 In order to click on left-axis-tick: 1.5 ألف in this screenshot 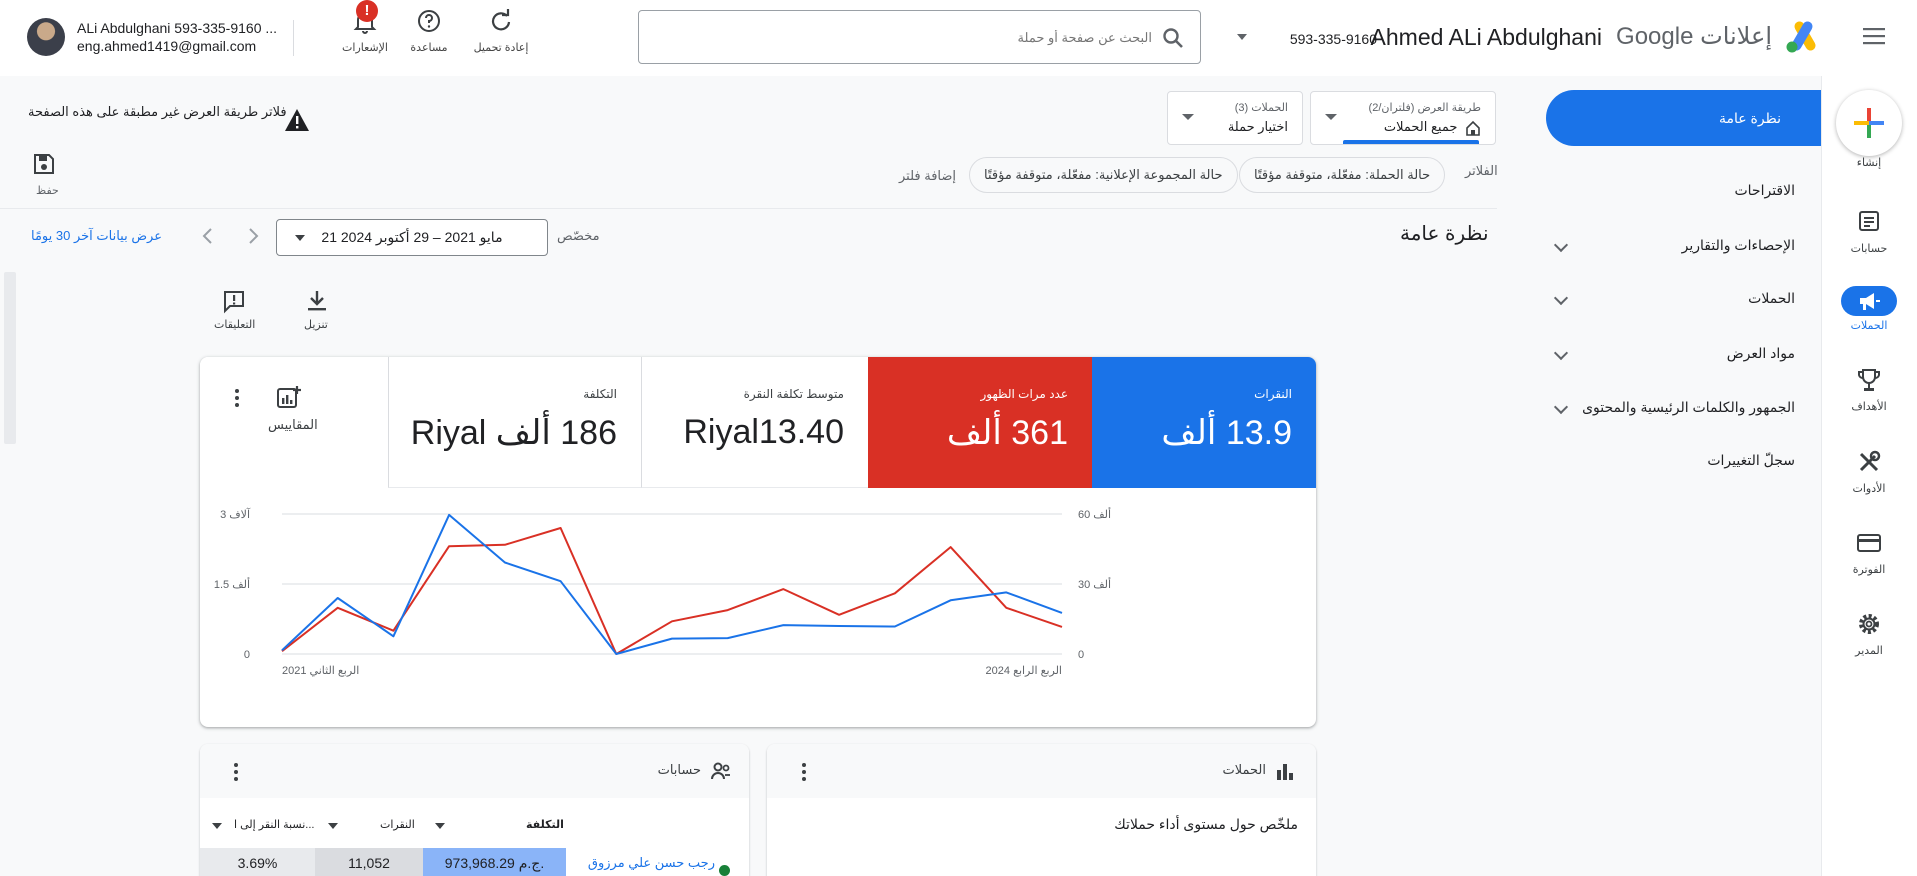, I will do `click(232, 584)`.